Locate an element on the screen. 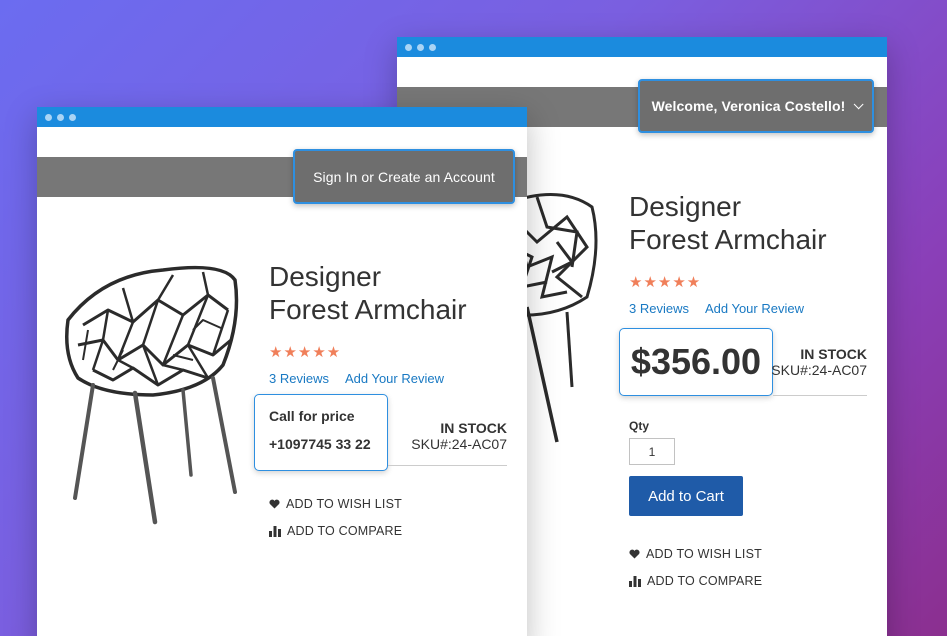 The width and height of the screenshot is (947, 636). chevron-down-icon is located at coordinates (859, 103).